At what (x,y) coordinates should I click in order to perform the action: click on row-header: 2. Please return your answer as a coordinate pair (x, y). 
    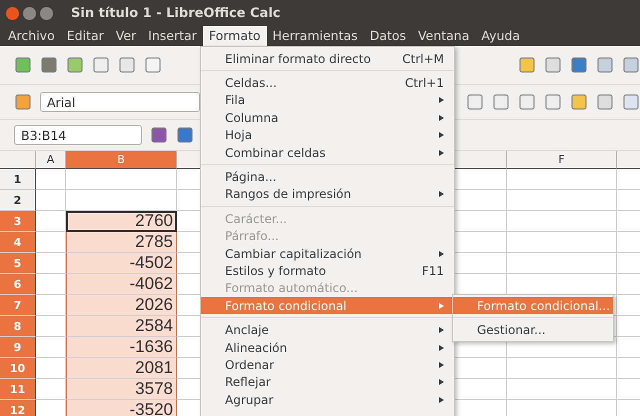
    Looking at the image, I should click on (18, 200).